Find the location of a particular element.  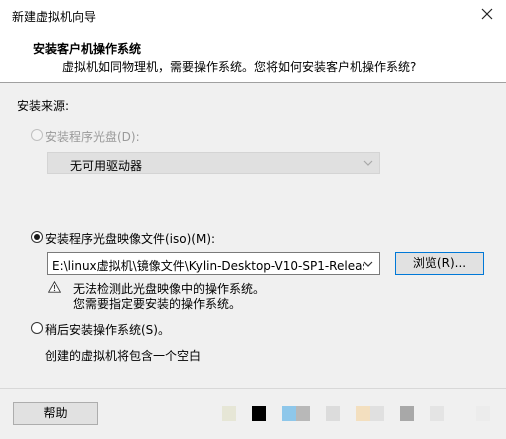

window-title: 新建虚拟机向导 is located at coordinates (54, 17).